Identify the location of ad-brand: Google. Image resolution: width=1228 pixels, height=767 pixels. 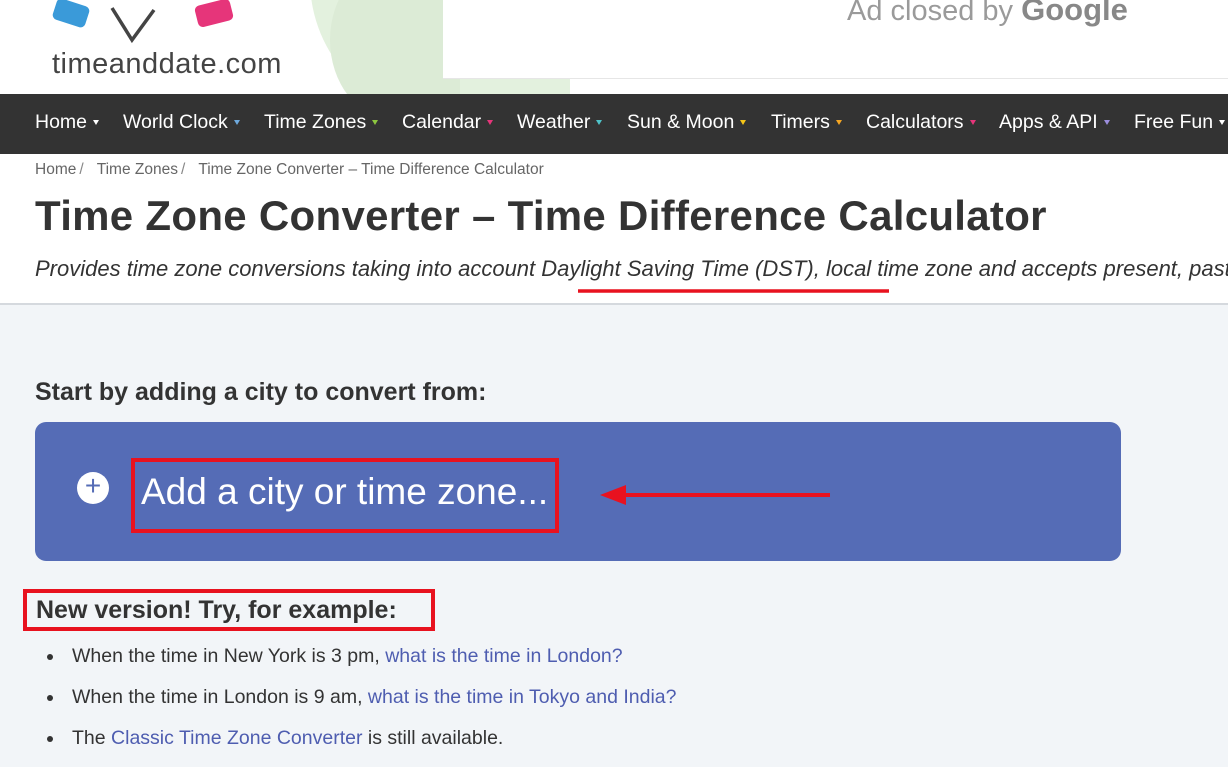
(1074, 13).